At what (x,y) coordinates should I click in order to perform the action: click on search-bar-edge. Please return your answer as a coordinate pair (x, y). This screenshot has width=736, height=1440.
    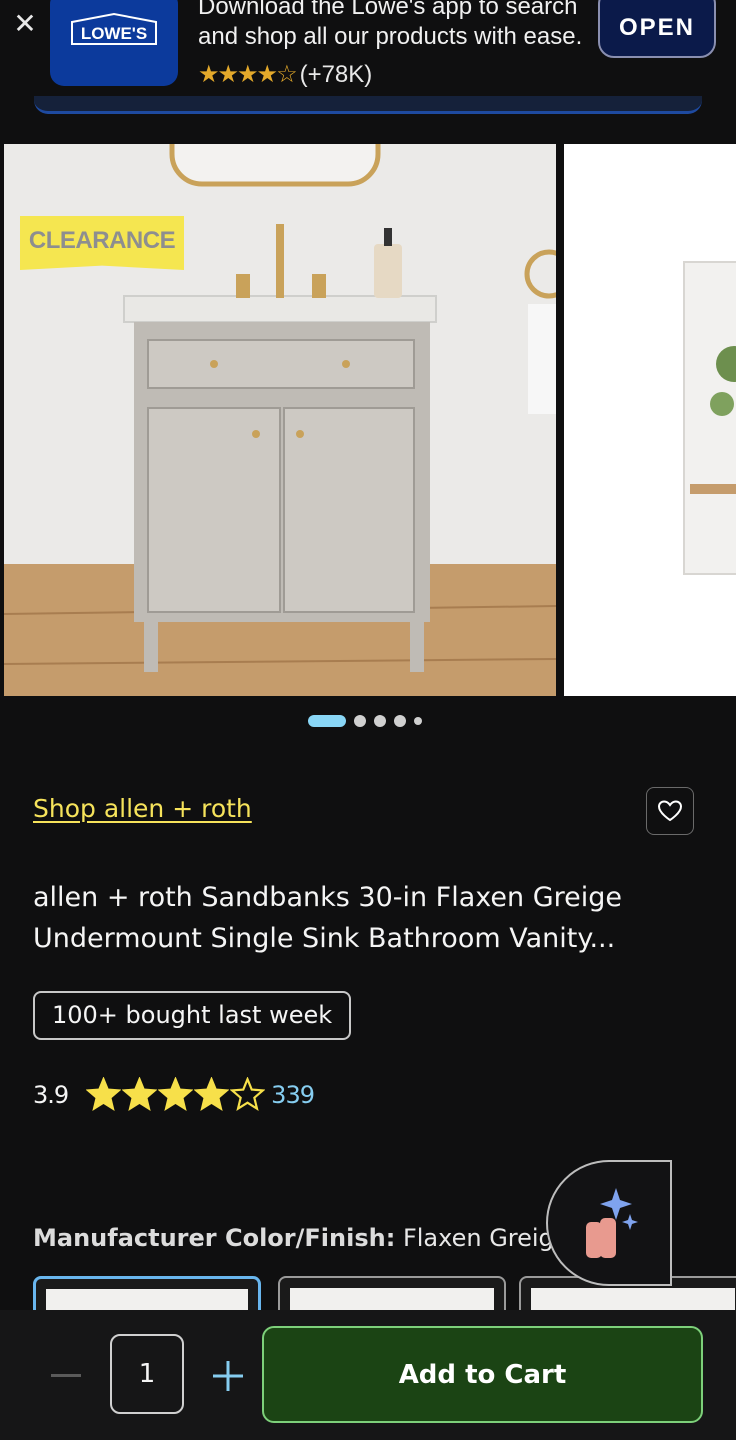
    Looking at the image, I should click on (368, 105).